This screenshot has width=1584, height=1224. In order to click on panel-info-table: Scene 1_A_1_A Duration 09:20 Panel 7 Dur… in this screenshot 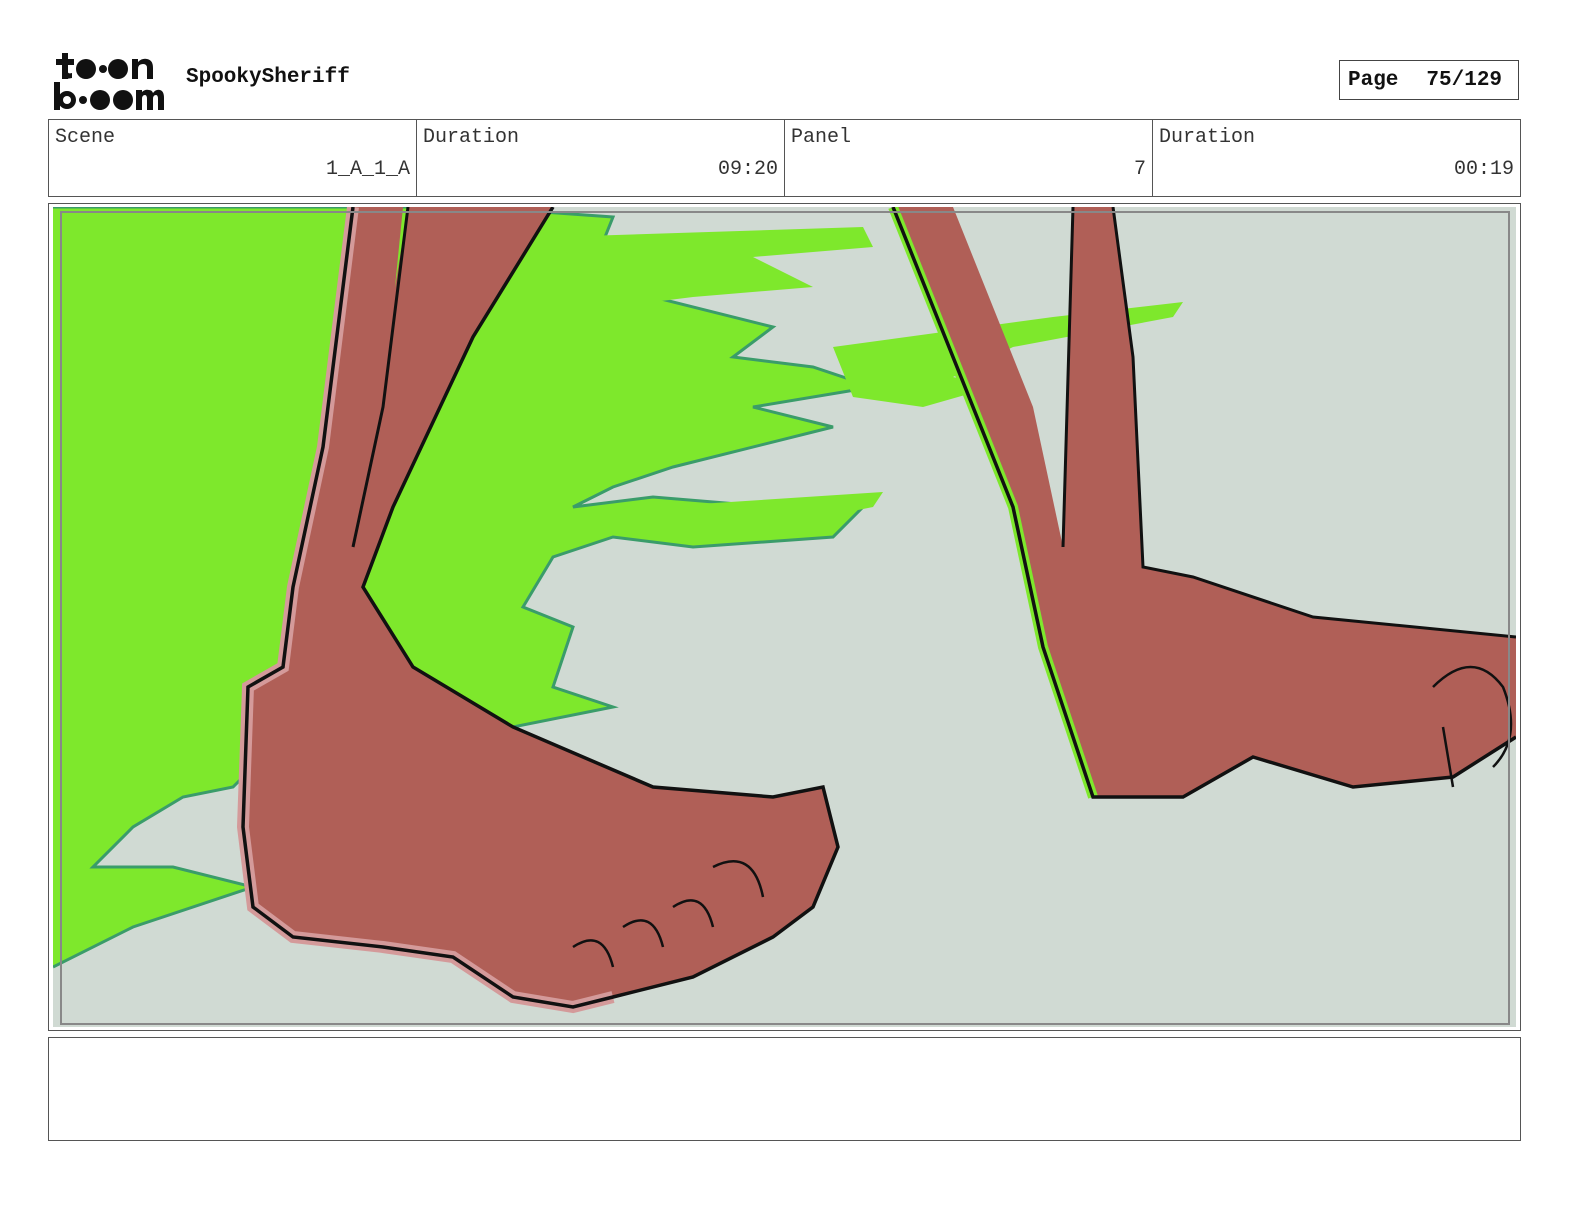, I will do `click(784, 158)`.